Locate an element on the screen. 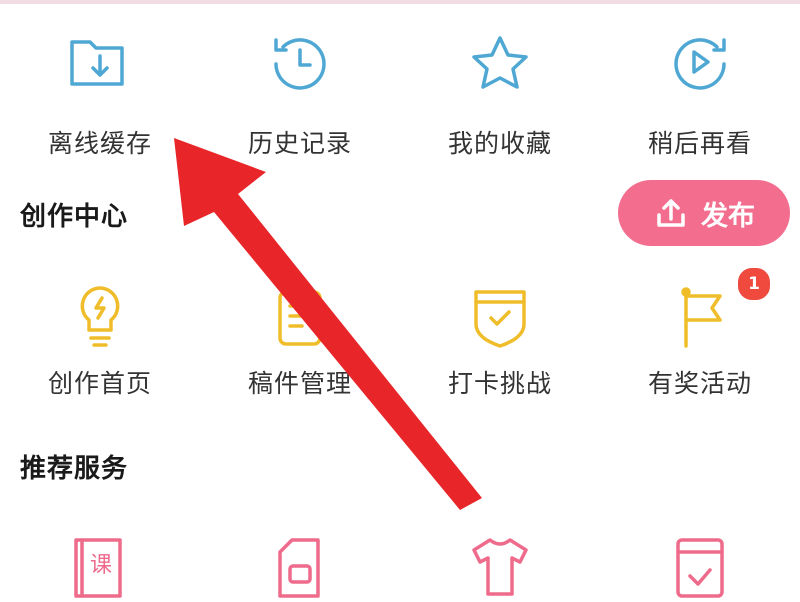  reward-activity-item: 有奖活动 is located at coordinates (700, 343).